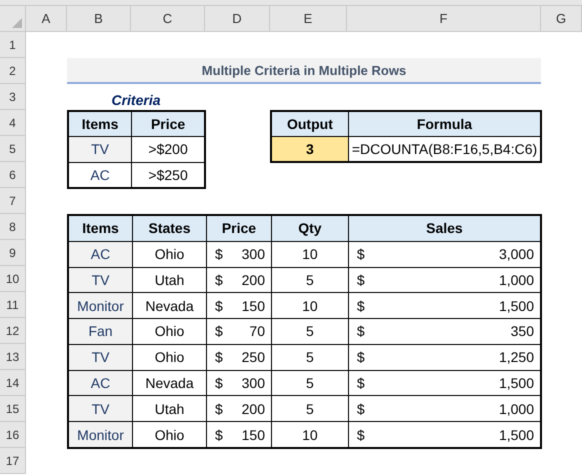 The width and height of the screenshot is (582, 475). I want to click on sales-value: 350, so click(522, 331).